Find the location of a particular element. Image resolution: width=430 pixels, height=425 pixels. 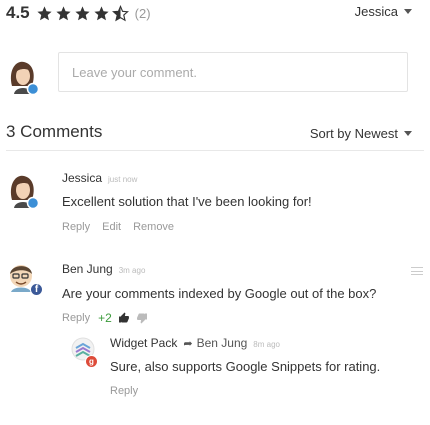

sort-dropdown: Sort by Newest is located at coordinates (361, 133).